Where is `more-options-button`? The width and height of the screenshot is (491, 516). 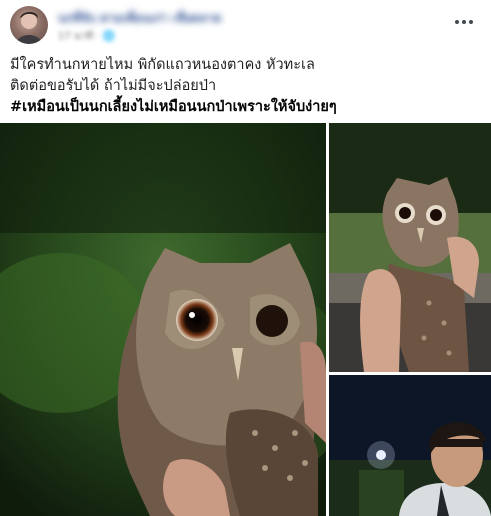 more-options-button is located at coordinates (464, 22).